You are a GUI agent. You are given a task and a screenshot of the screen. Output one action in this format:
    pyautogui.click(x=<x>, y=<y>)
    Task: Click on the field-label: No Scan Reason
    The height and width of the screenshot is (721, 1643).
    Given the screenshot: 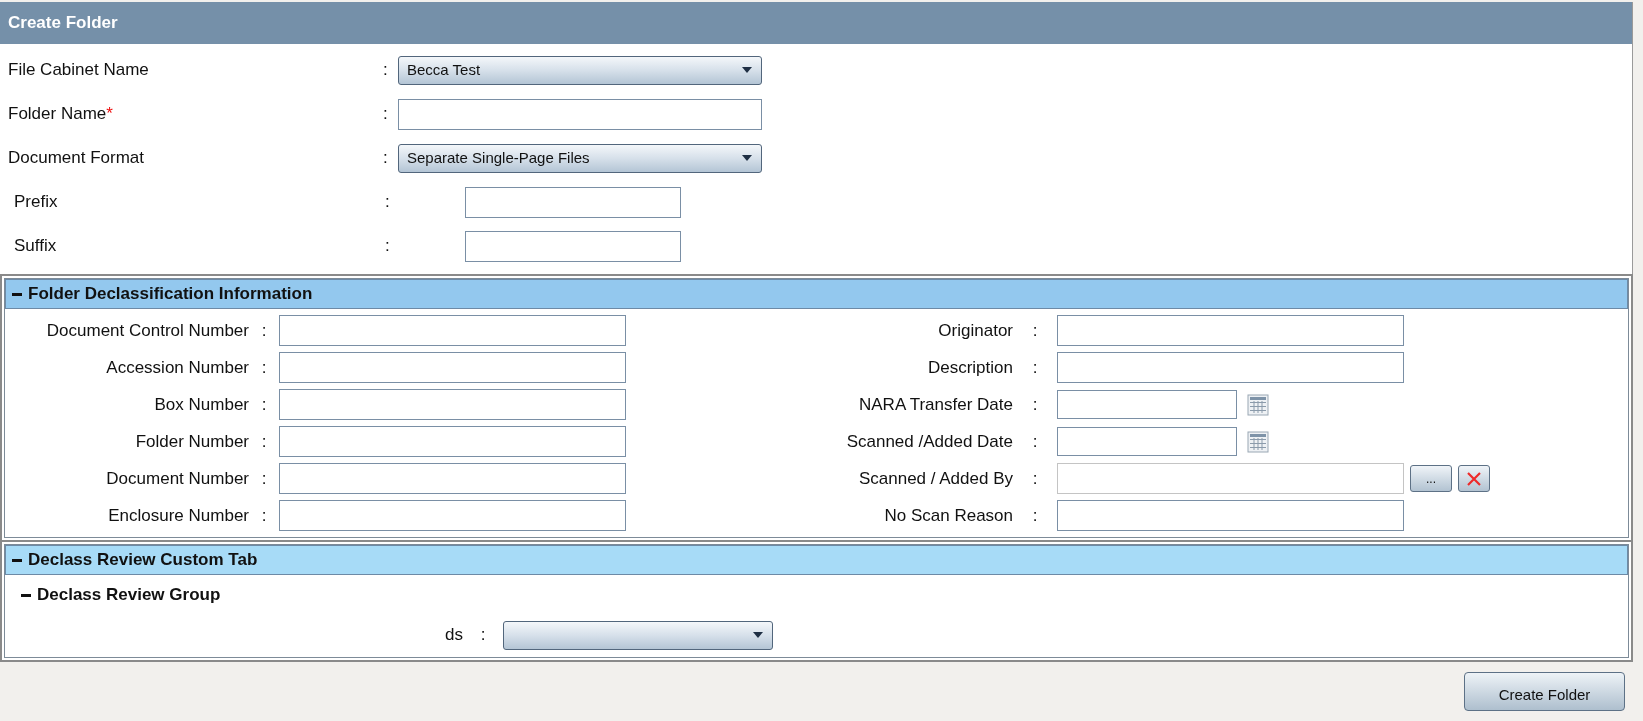 What is the action you would take?
    pyautogui.click(x=948, y=515)
    